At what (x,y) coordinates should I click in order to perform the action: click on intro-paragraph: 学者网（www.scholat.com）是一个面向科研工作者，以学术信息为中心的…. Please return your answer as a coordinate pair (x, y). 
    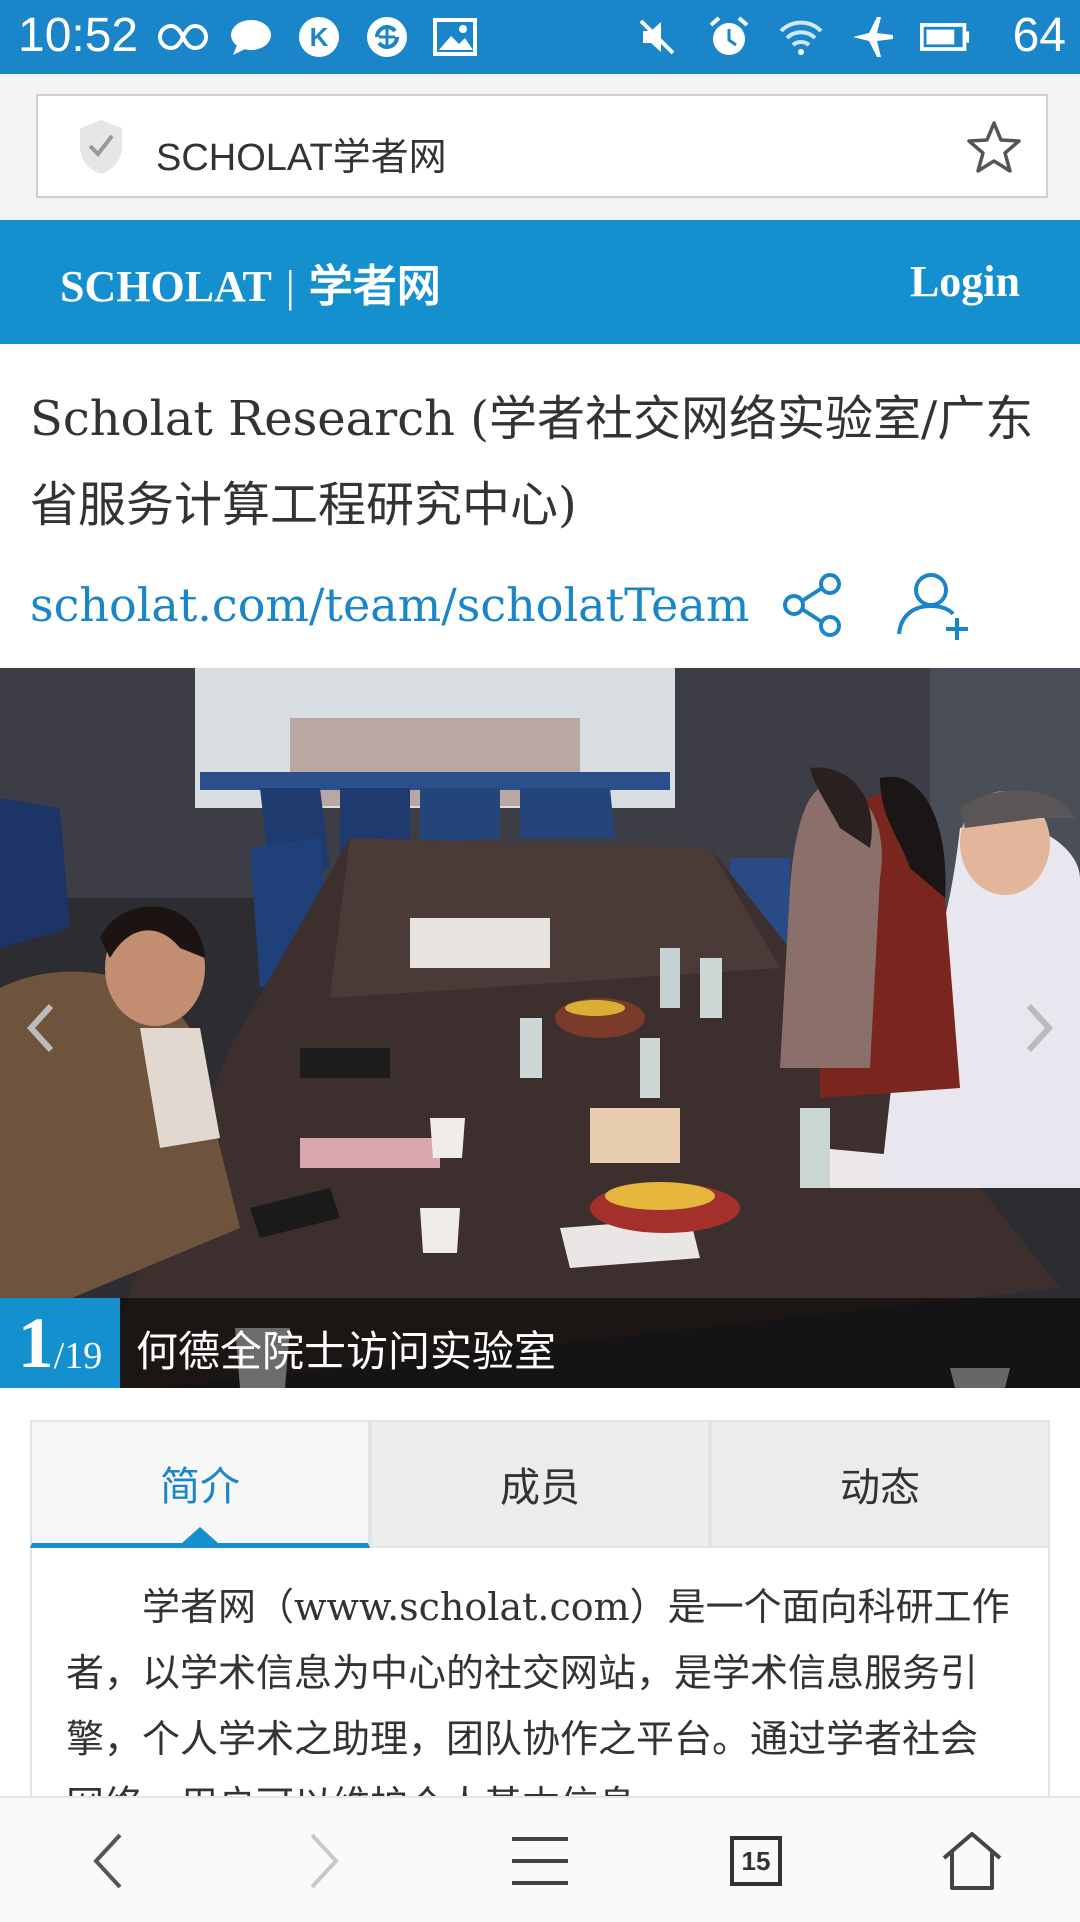
    Looking at the image, I should click on (540, 1672).